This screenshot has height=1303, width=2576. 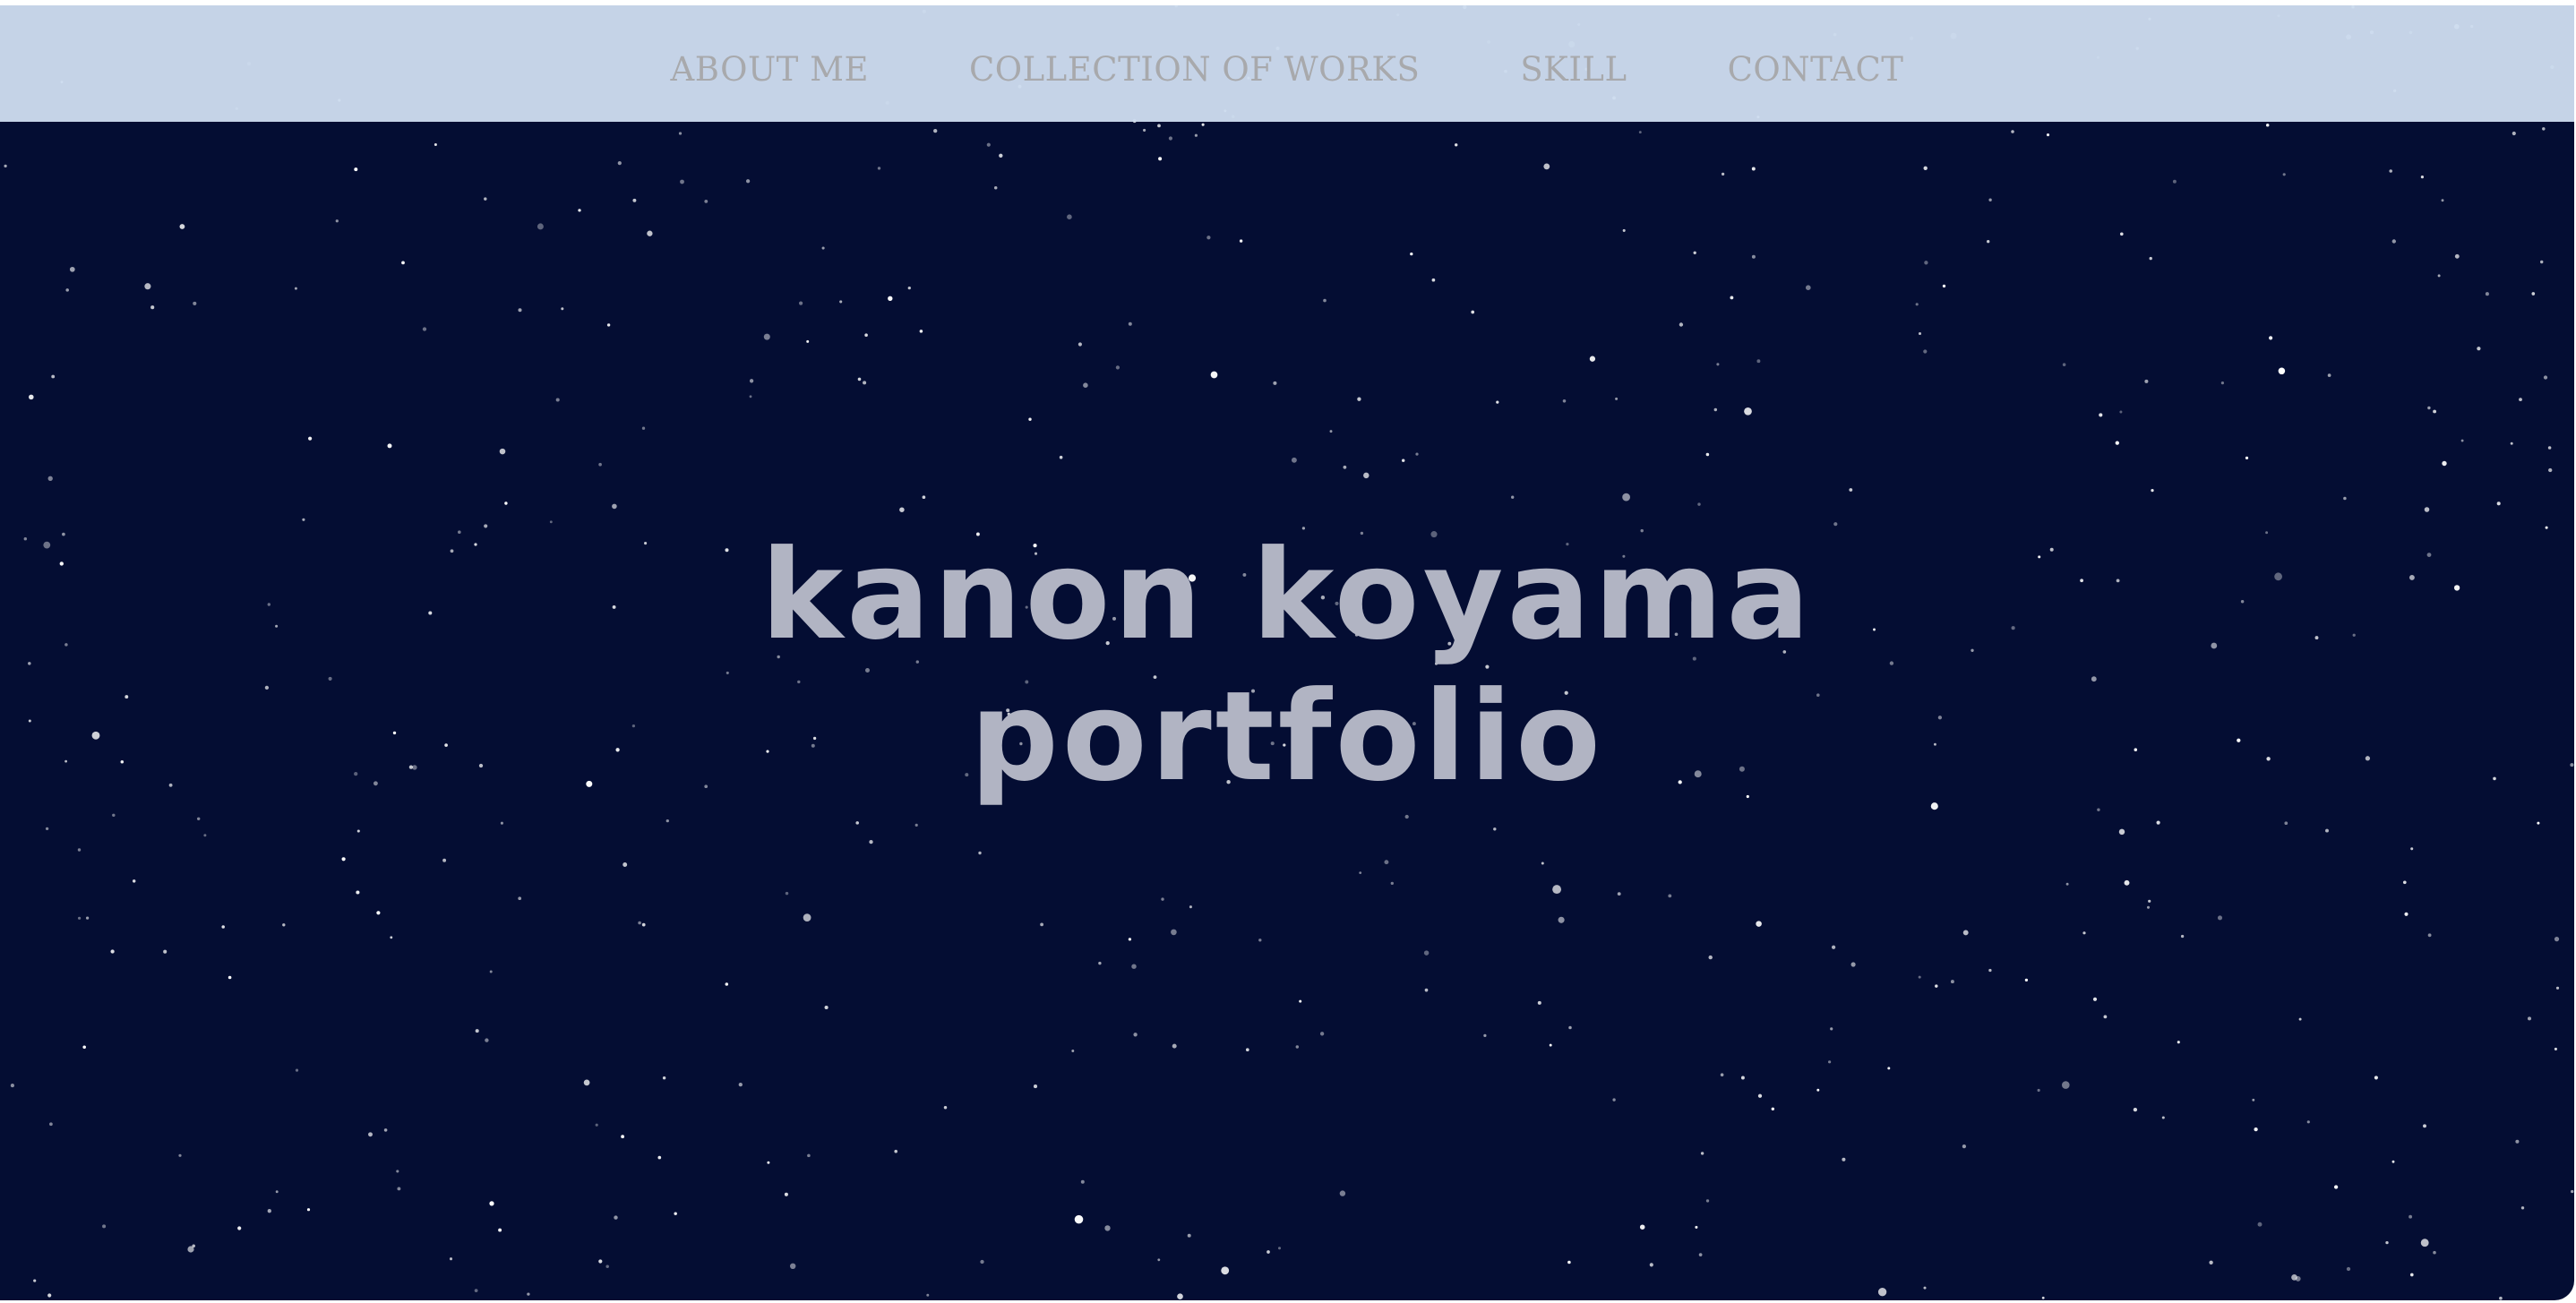 I want to click on nav-link-about-me: ABOUT ME, so click(x=770, y=69).